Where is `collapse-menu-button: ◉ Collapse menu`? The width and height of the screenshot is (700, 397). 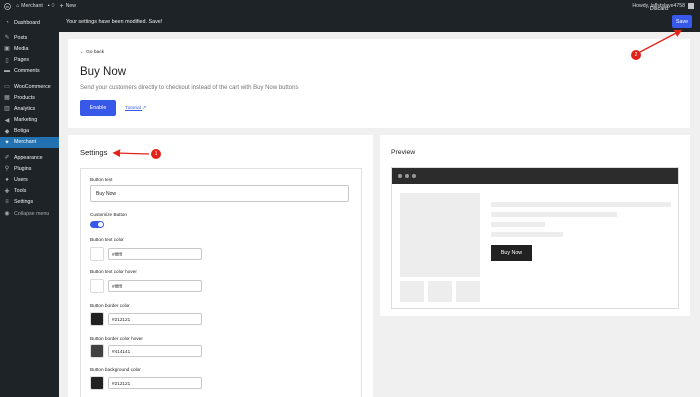
collapse-menu-button: ◉ Collapse menu is located at coordinates (29, 213).